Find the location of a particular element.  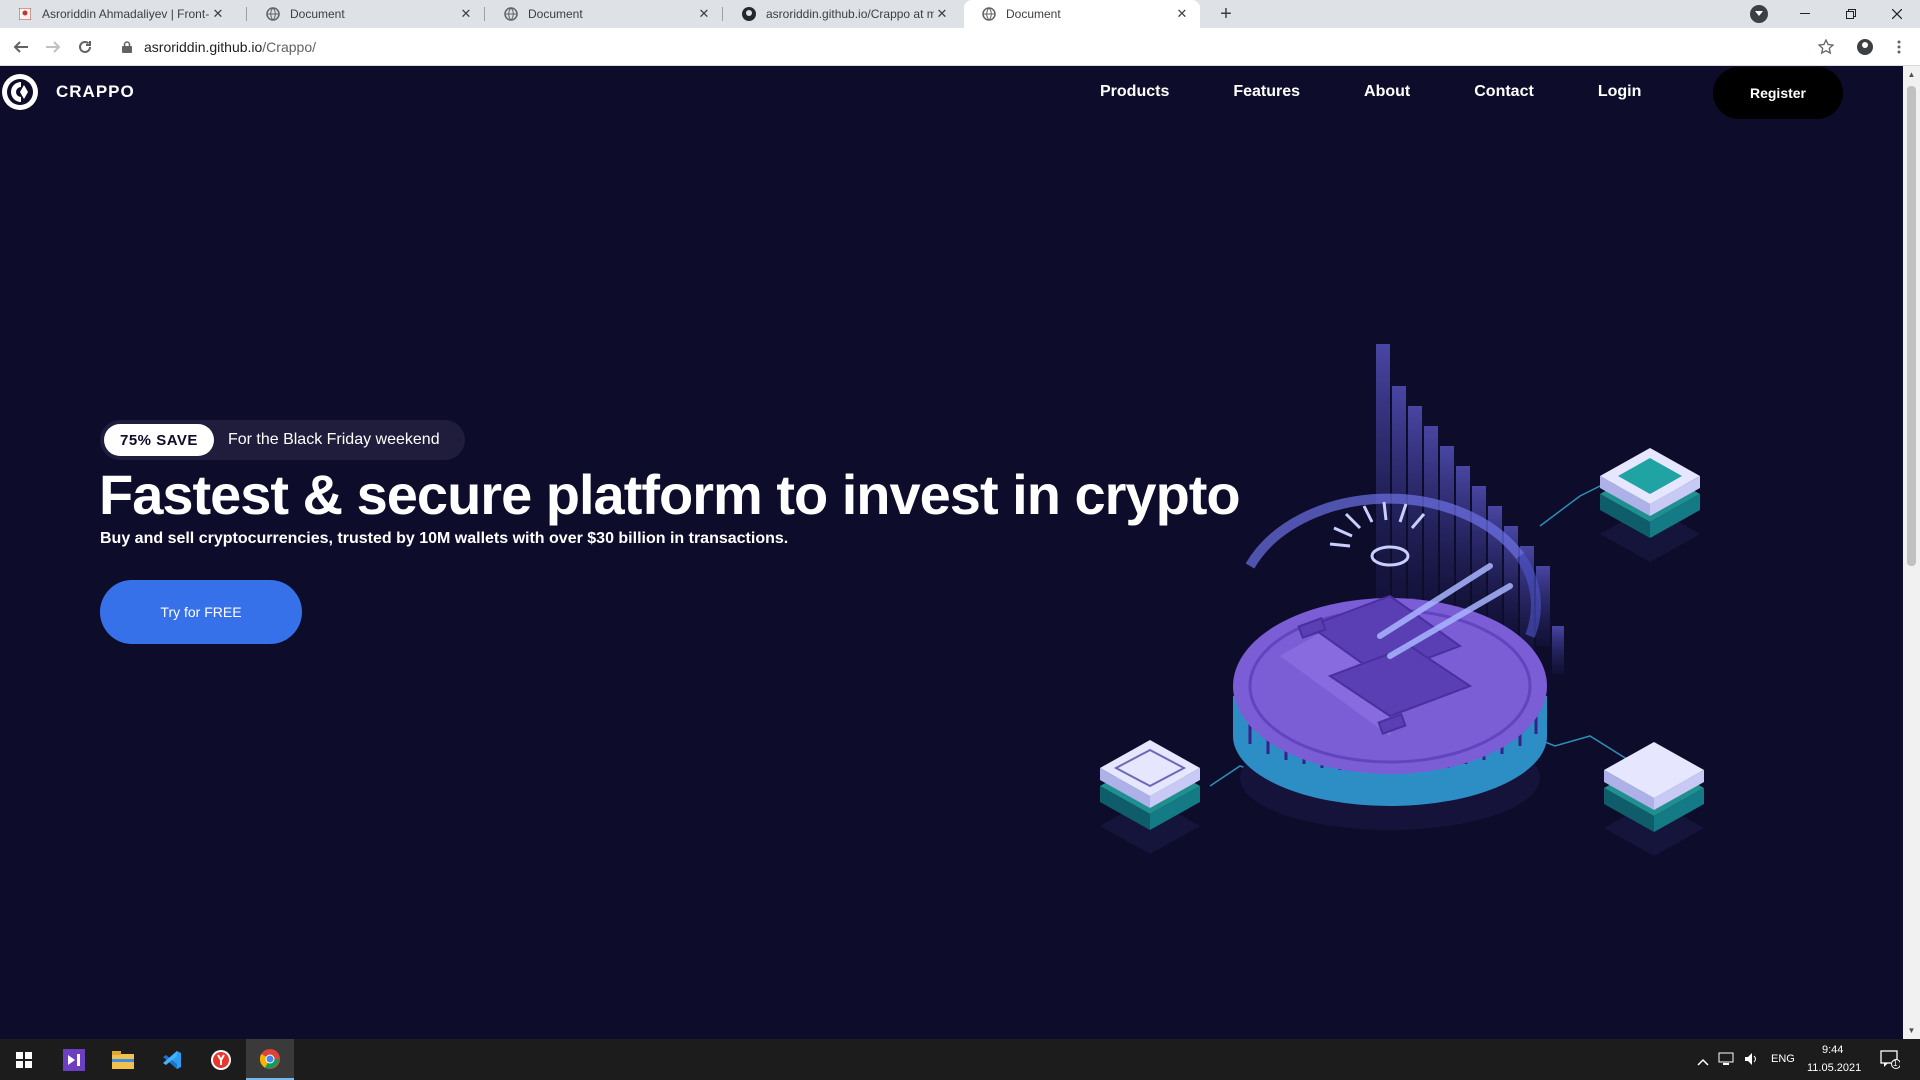

windows-taskbar: ENG 9:44 11.05.2021 1 is located at coordinates (960, 1059).